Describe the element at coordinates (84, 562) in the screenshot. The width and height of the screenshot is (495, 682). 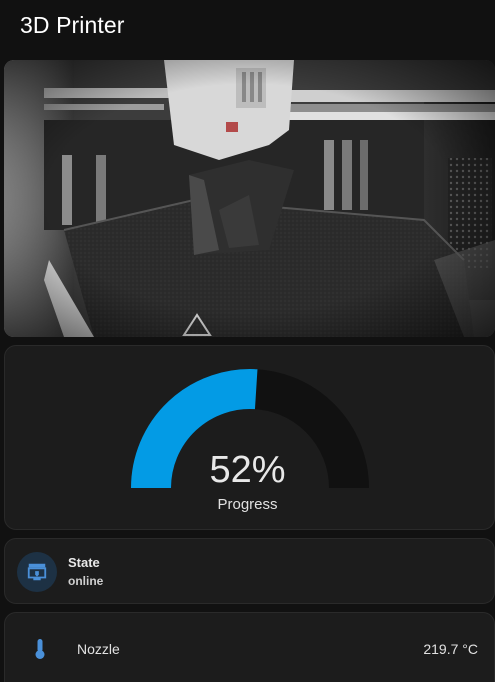
I see `state-title: State` at that location.